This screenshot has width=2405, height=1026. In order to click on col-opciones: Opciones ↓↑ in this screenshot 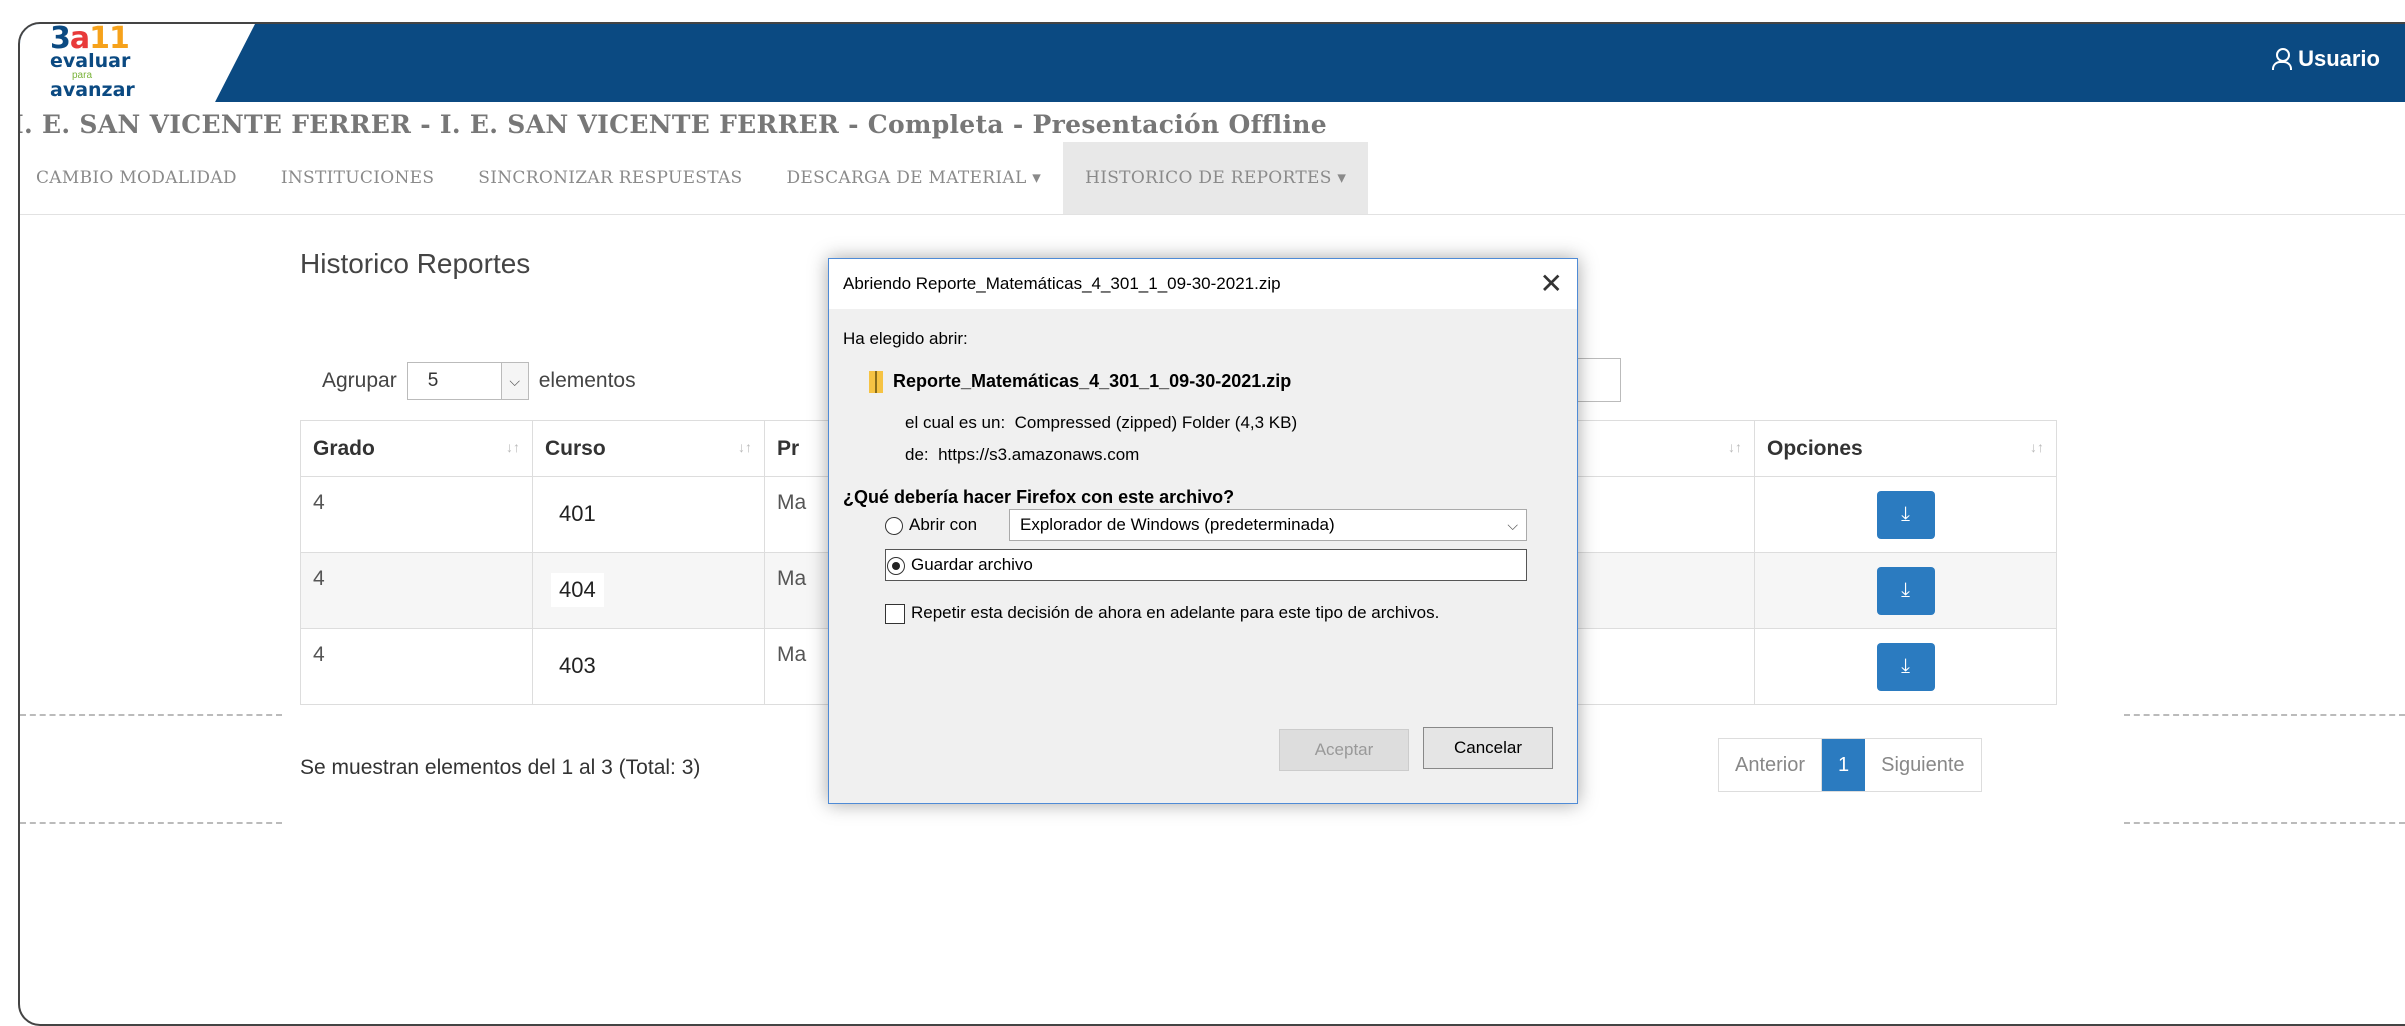, I will do `click(1905, 448)`.